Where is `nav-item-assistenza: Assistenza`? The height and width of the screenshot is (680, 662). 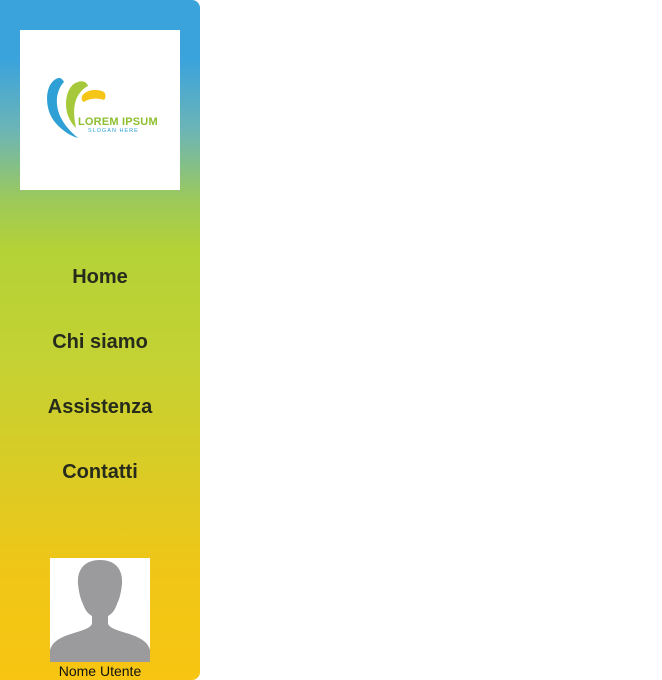
nav-item-assistenza: Assistenza is located at coordinates (100, 407).